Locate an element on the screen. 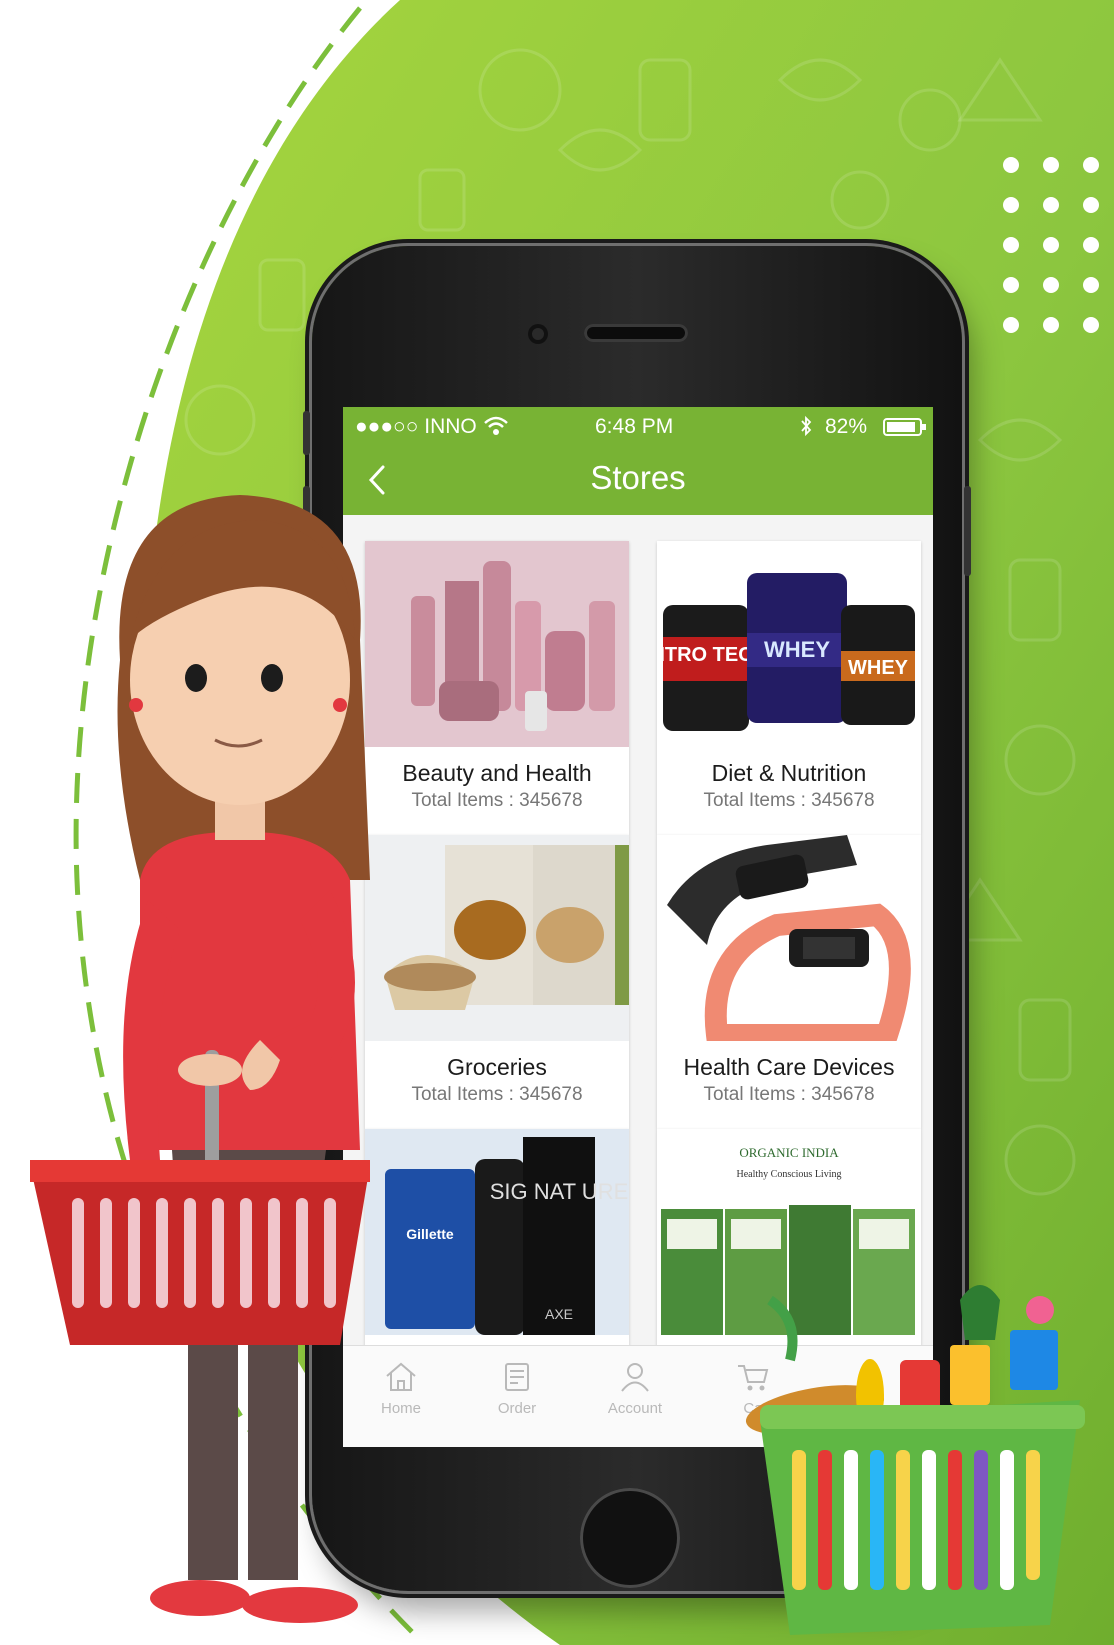  dry-fruits-image is located at coordinates (497, 938).